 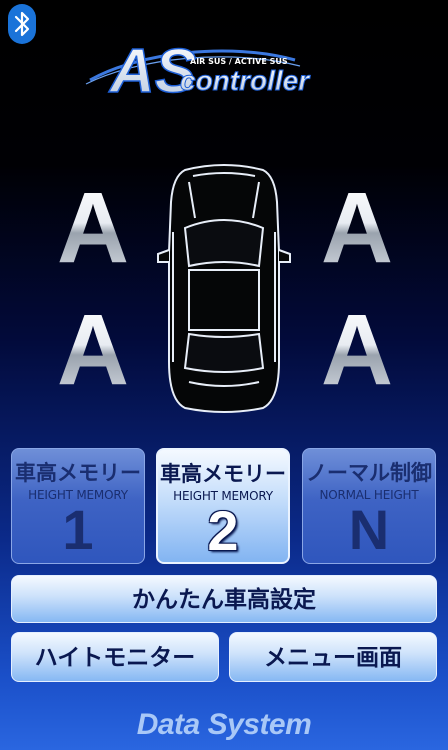 What do you see at coordinates (78, 529) in the screenshot?
I see `height-memory-1-value: 1` at bounding box center [78, 529].